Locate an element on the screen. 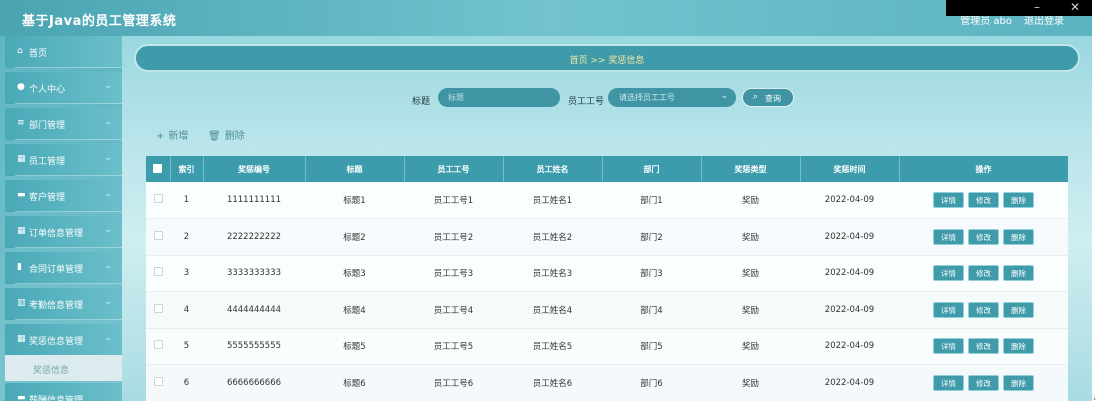 The width and height of the screenshot is (1099, 401). sidebar-item-7: ▥ 考勤信息管理 ⌄ is located at coordinates (63, 304).